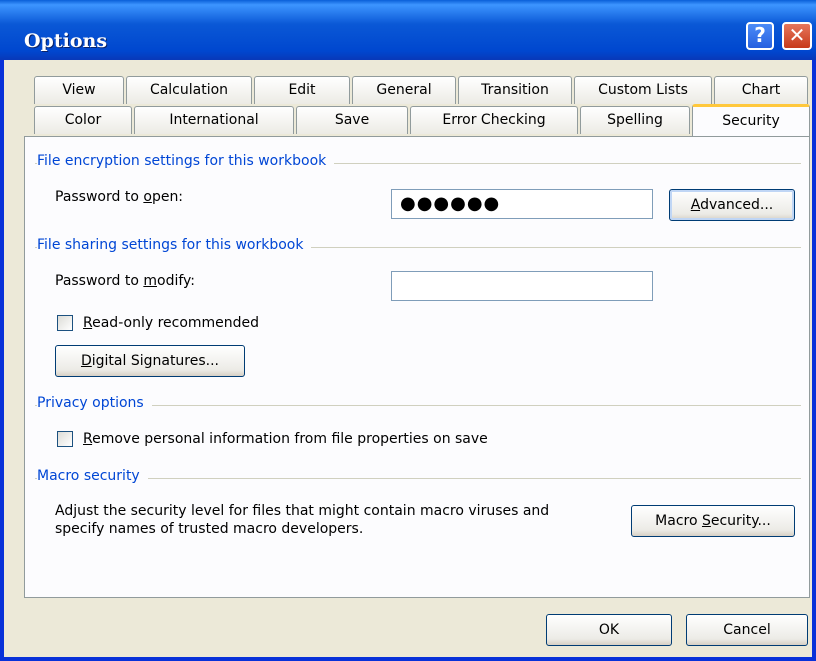 The width and height of the screenshot is (816, 661). I want to click on help-icon: ?, so click(760, 35).